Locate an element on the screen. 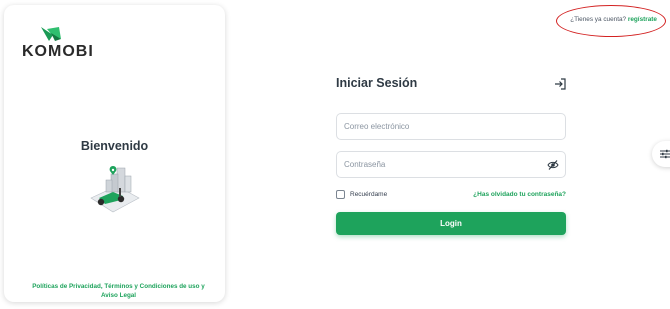 The width and height of the screenshot is (670, 309). brand-name: KOMOBI is located at coordinates (58, 51).